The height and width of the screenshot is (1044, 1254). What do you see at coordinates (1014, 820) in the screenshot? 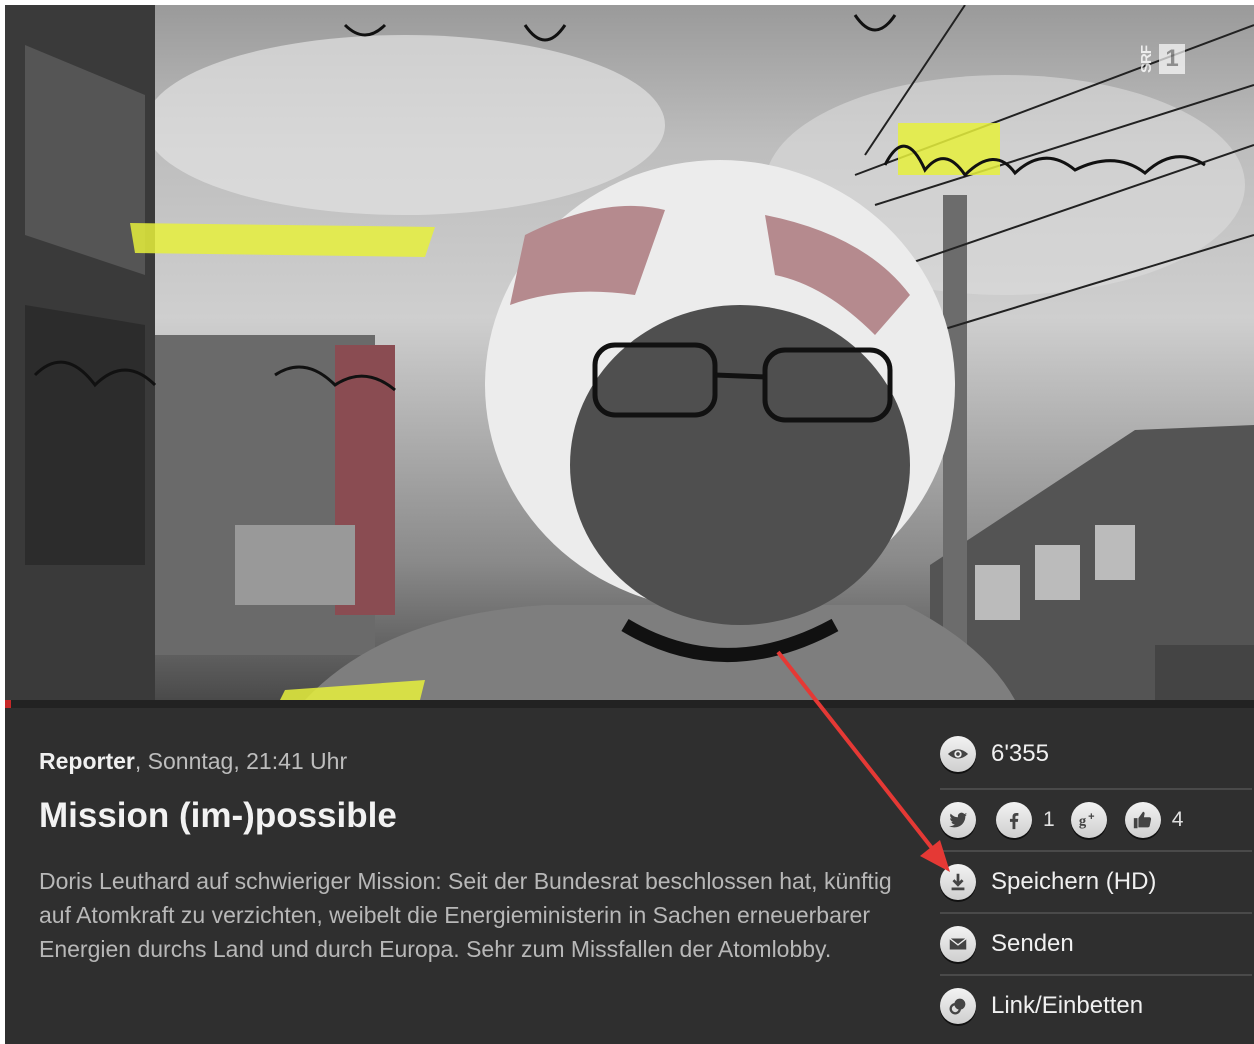
I see `facebook-icon` at bounding box center [1014, 820].